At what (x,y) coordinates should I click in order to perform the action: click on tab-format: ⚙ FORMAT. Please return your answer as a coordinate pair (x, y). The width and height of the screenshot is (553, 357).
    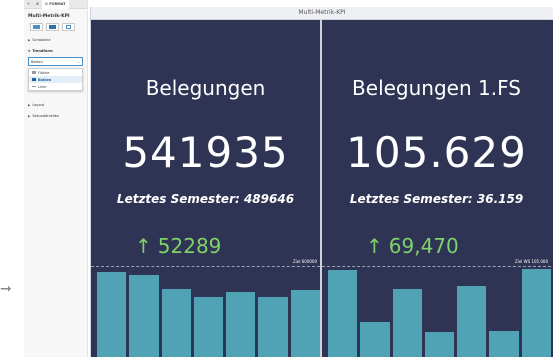
    Looking at the image, I should click on (55, 4).